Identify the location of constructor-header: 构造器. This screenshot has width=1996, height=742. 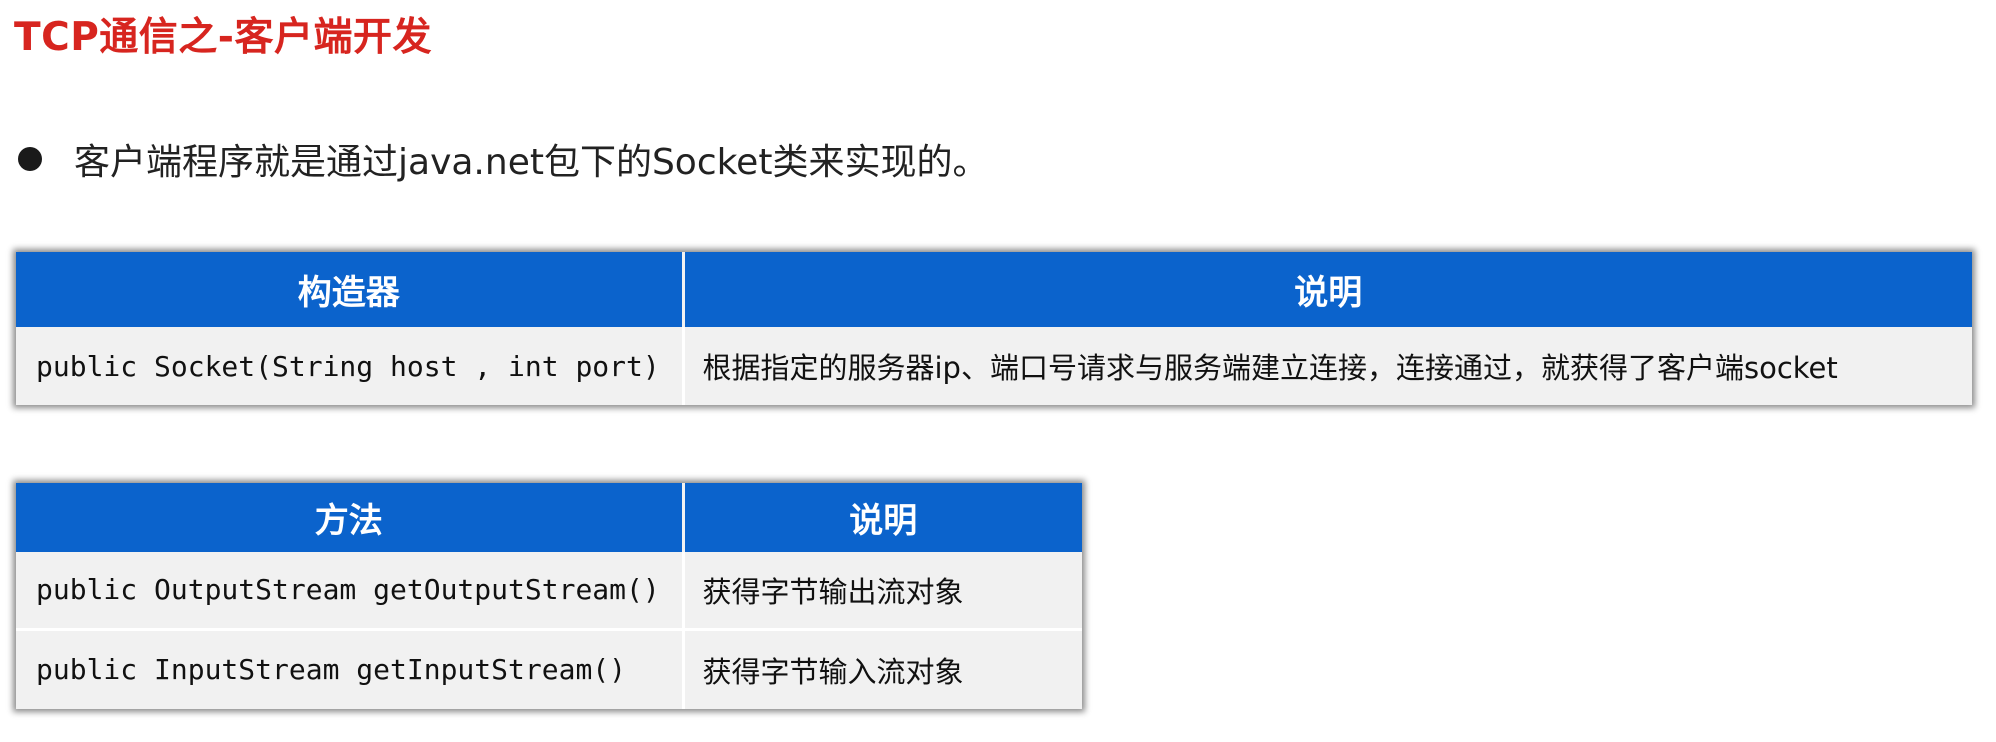
(350, 289).